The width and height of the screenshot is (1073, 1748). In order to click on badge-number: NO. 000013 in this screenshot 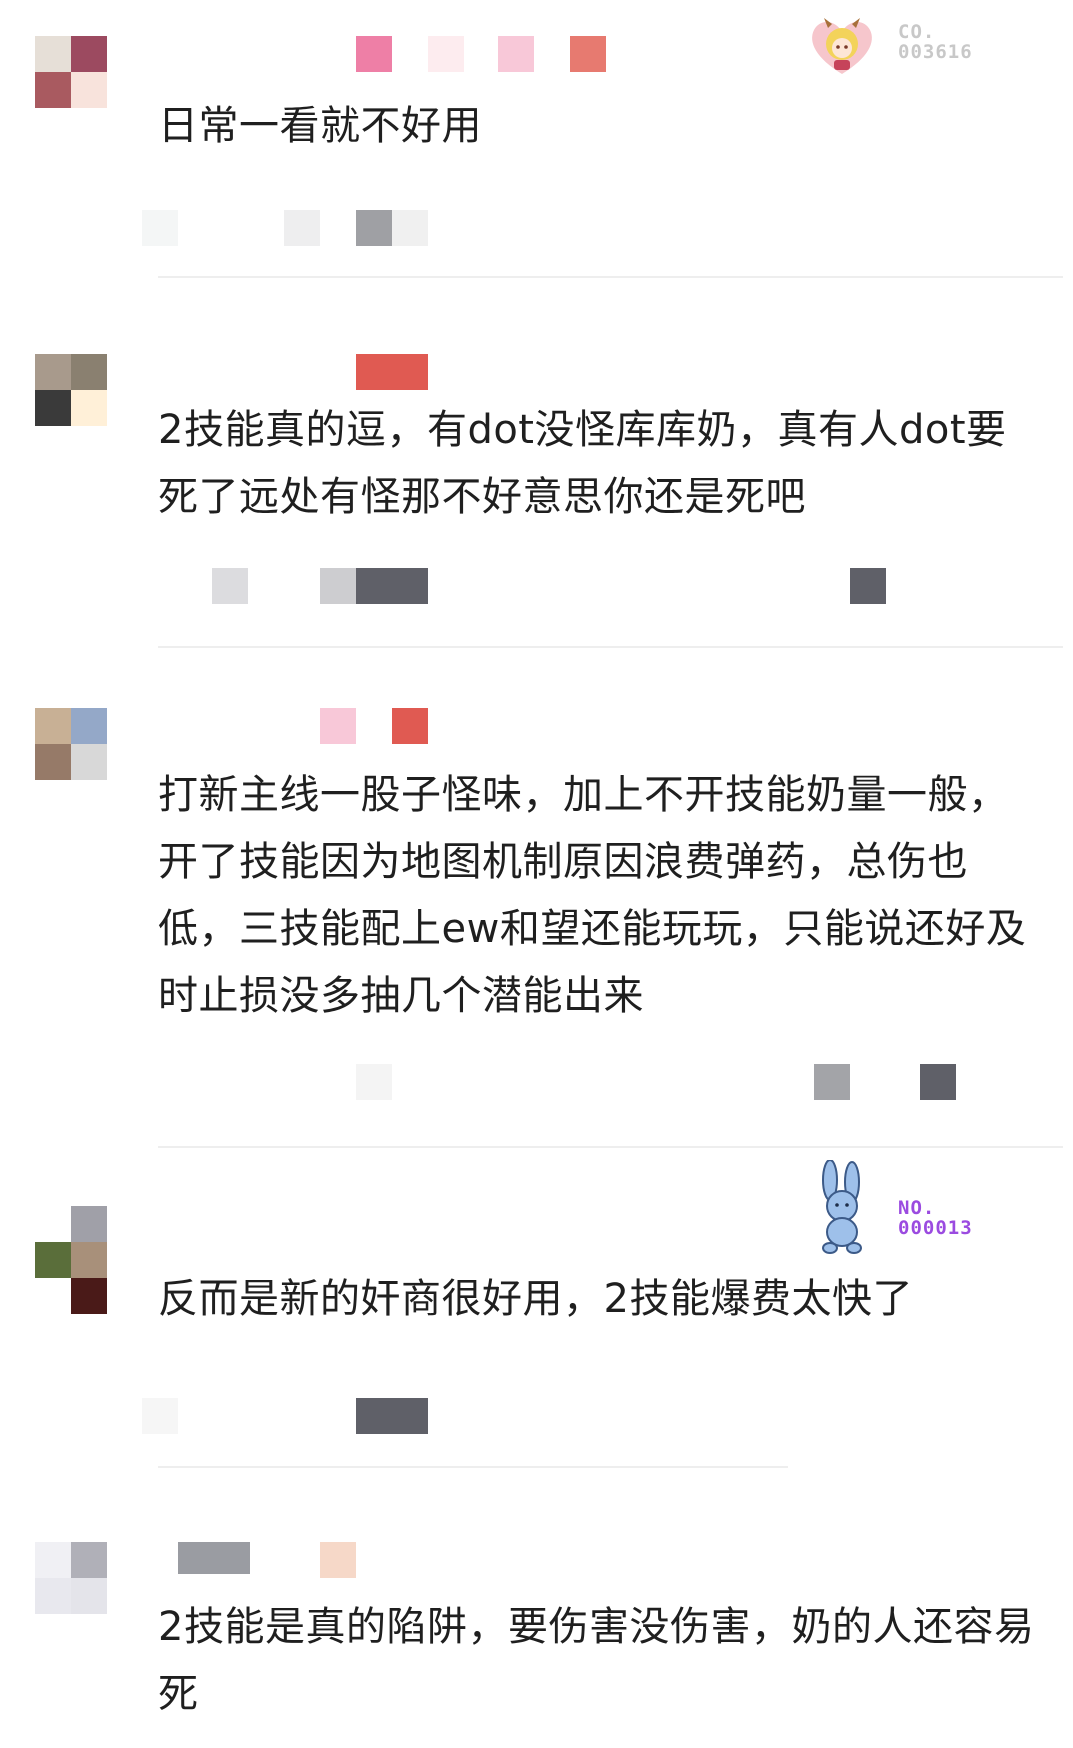, I will do `click(935, 1218)`.